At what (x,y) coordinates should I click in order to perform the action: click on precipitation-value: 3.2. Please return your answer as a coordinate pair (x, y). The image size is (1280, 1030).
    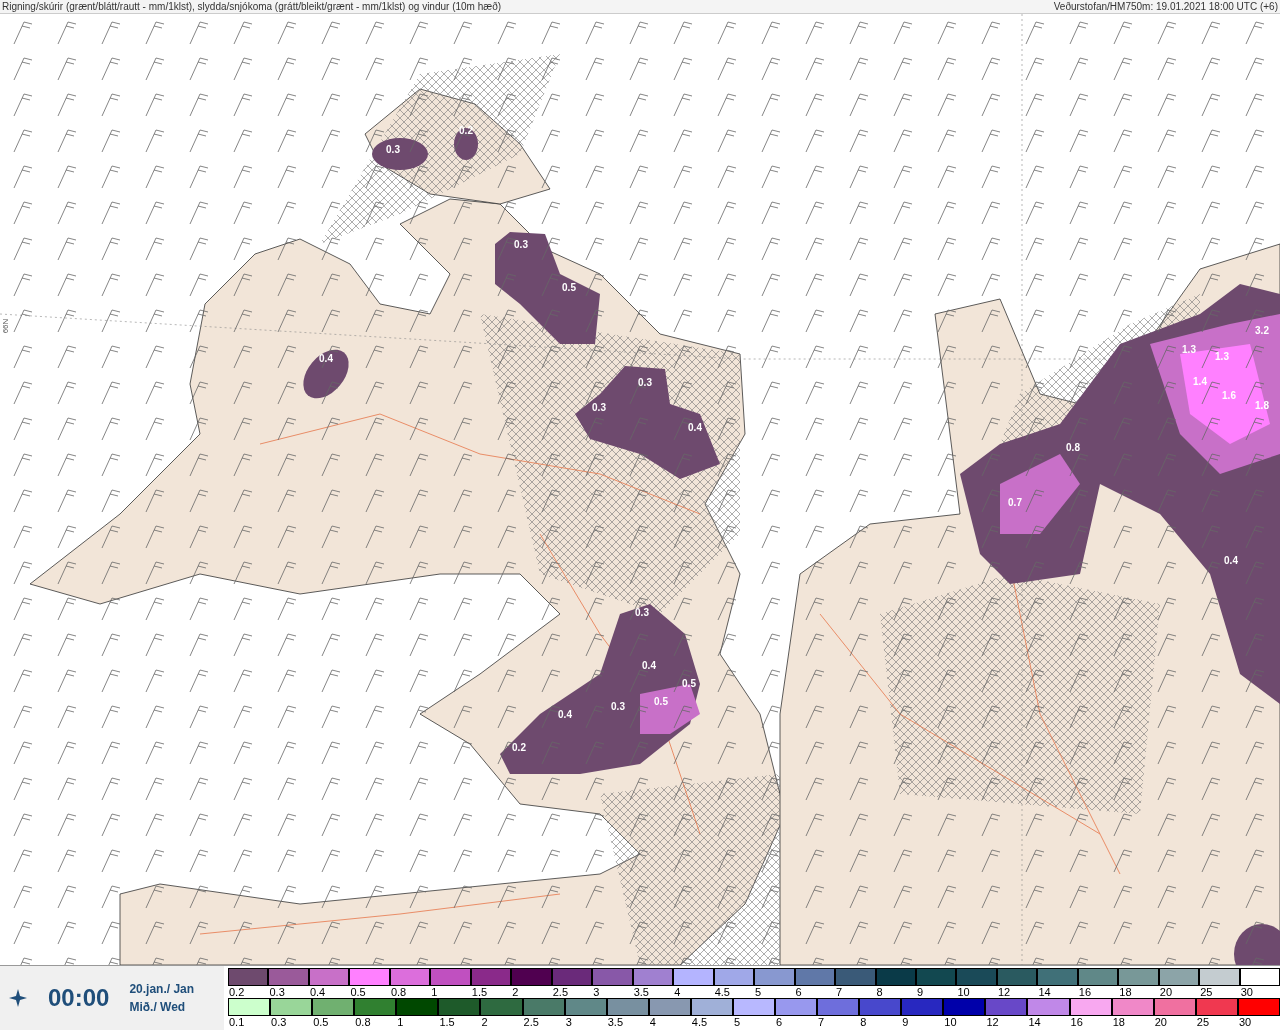
    Looking at the image, I should click on (1262, 330).